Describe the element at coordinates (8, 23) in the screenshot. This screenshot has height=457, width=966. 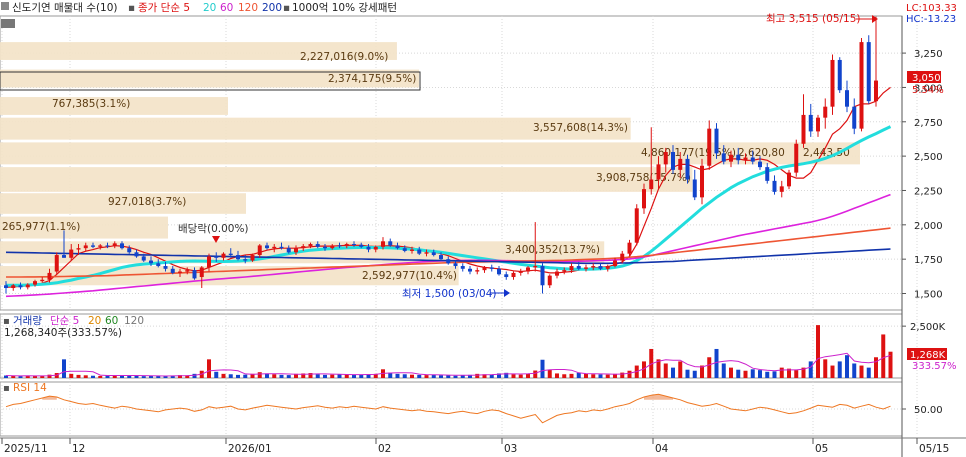
I see `collapse-icon` at that location.